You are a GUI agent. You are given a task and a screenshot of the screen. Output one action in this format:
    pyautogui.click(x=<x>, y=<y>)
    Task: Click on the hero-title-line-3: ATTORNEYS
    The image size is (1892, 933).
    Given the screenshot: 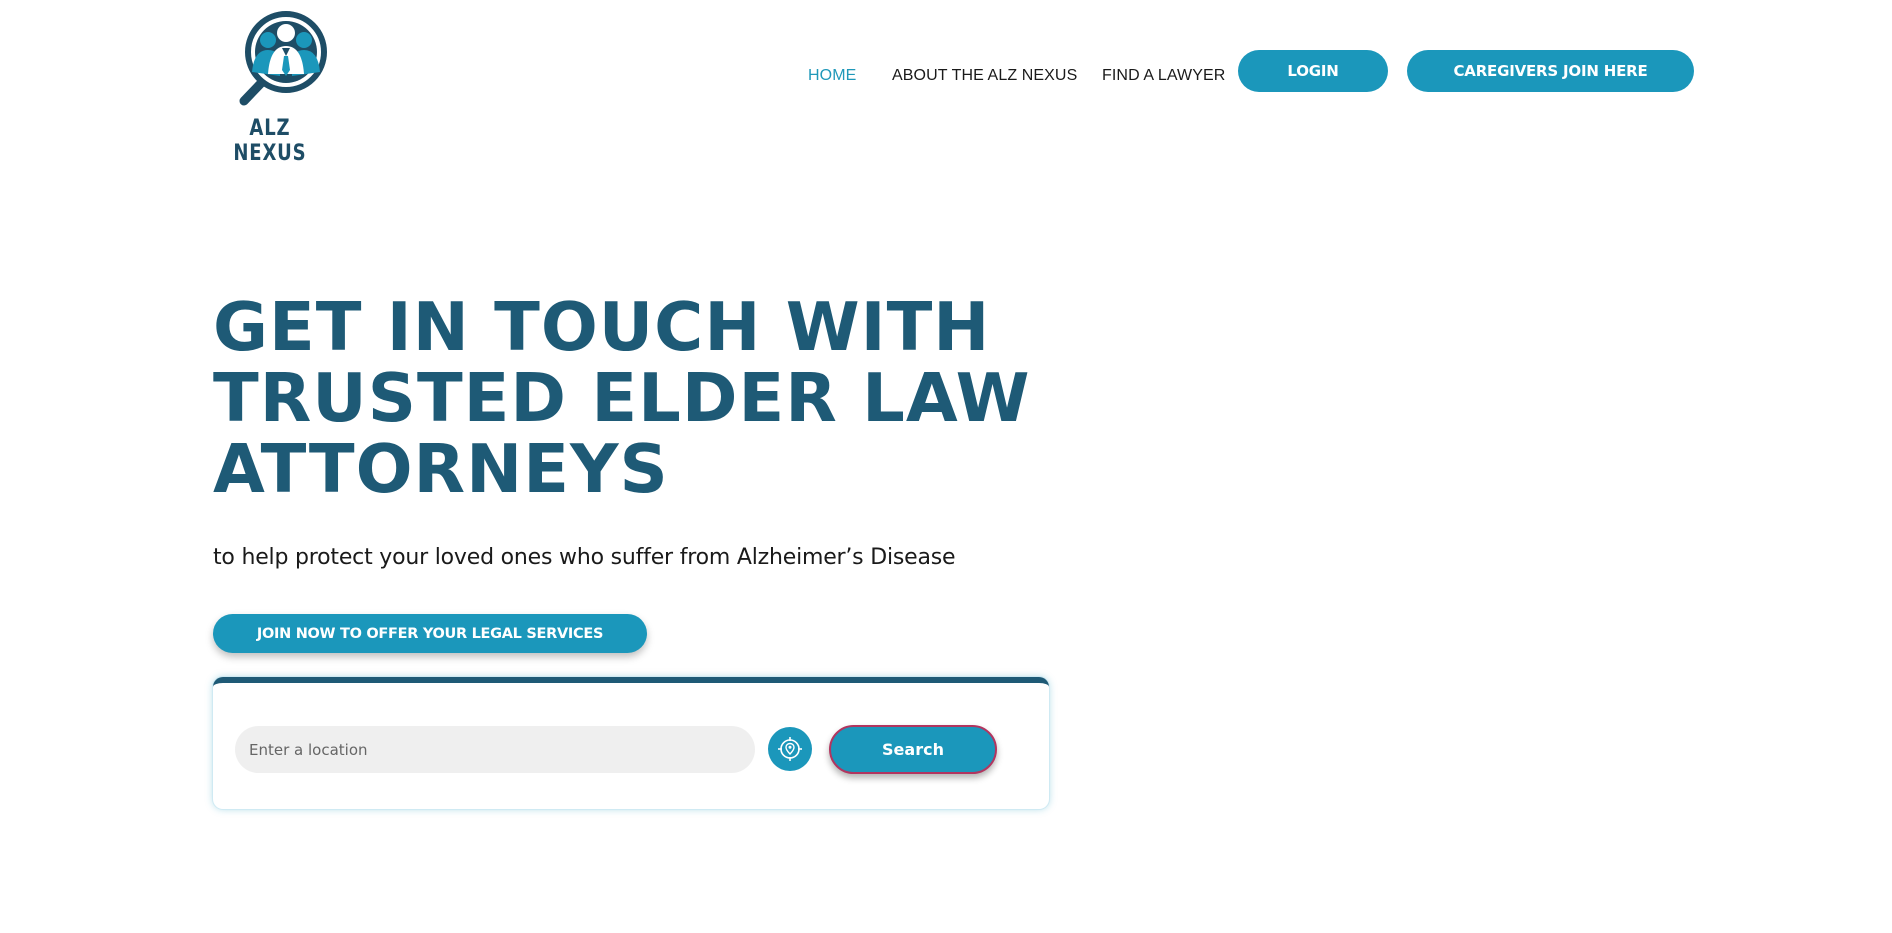 What is the action you would take?
    pyautogui.click(x=441, y=469)
    